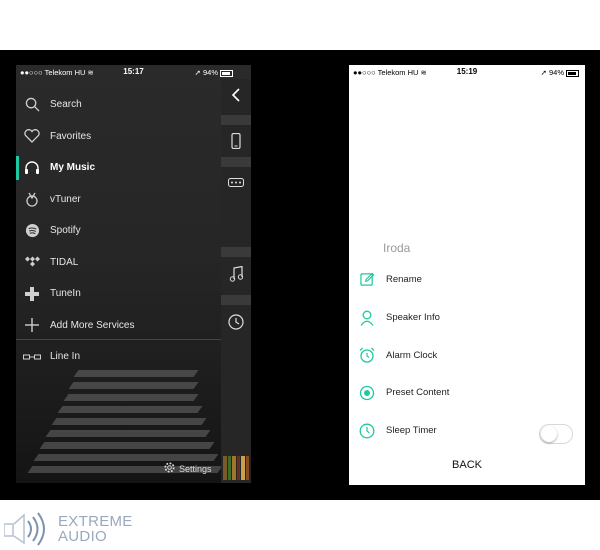 Image resolution: width=600 pixels, height=550 pixels. What do you see at coordinates (467, 431) in the screenshot?
I see `sleep-timer-option: Sleep Timer` at bounding box center [467, 431].